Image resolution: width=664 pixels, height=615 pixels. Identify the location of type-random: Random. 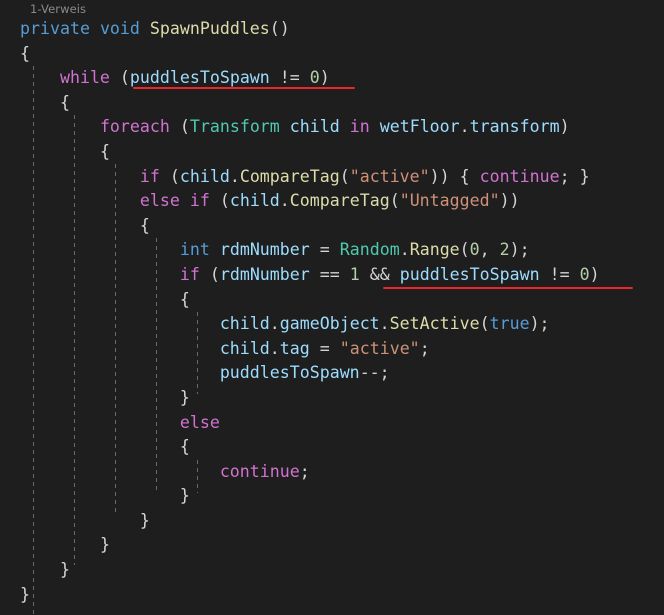
(369, 250).